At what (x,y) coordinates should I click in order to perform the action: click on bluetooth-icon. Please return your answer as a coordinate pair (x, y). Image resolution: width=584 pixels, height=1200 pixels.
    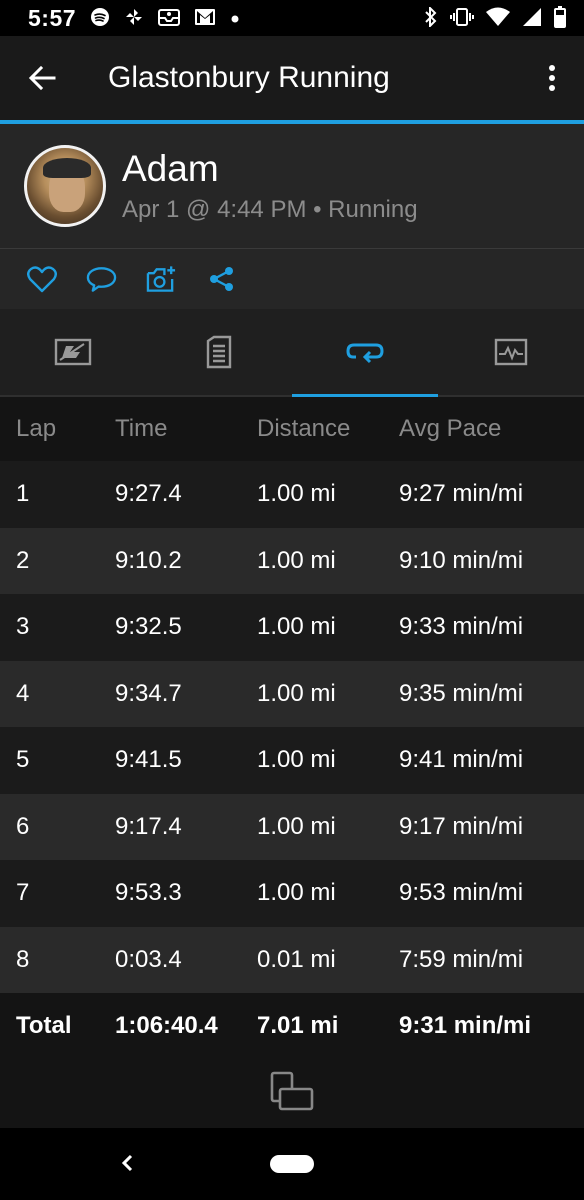
    Looking at the image, I should click on (431, 17).